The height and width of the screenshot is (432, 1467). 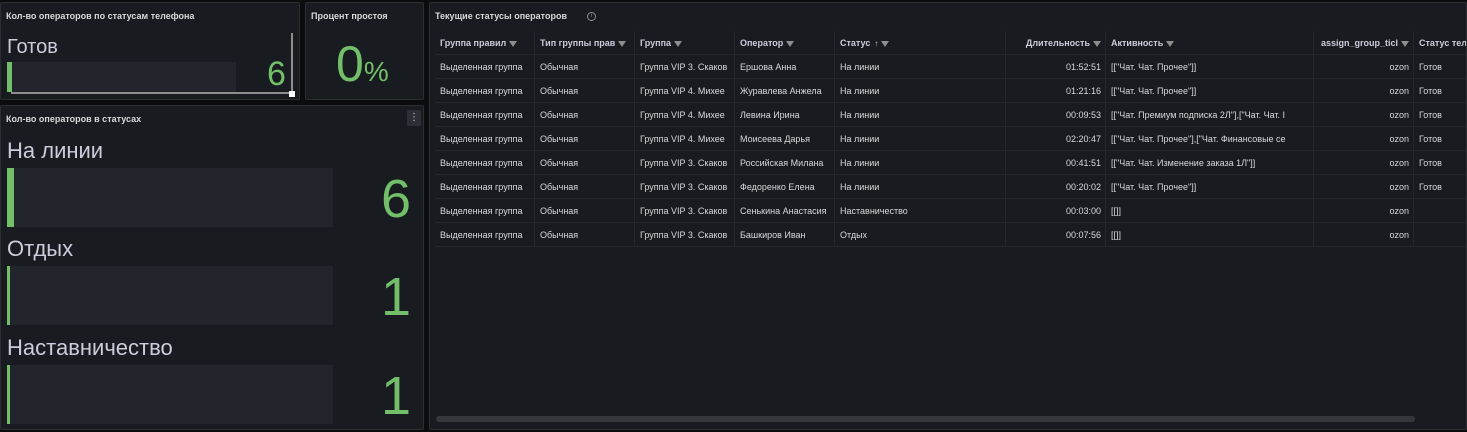 I want to click on panel-title: Текущие статусы операторов, so click(x=501, y=16).